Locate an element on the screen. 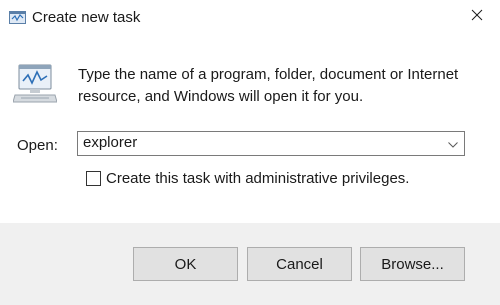  close-icon is located at coordinates (477, 17).